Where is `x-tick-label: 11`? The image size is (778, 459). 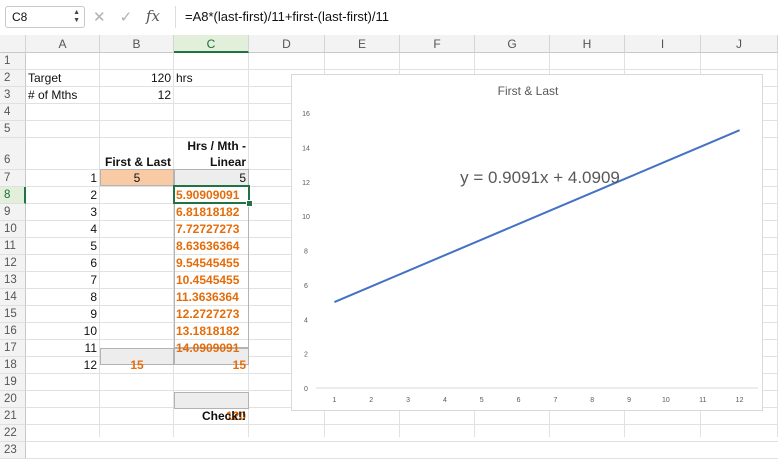
x-tick-label: 11 is located at coordinates (702, 400).